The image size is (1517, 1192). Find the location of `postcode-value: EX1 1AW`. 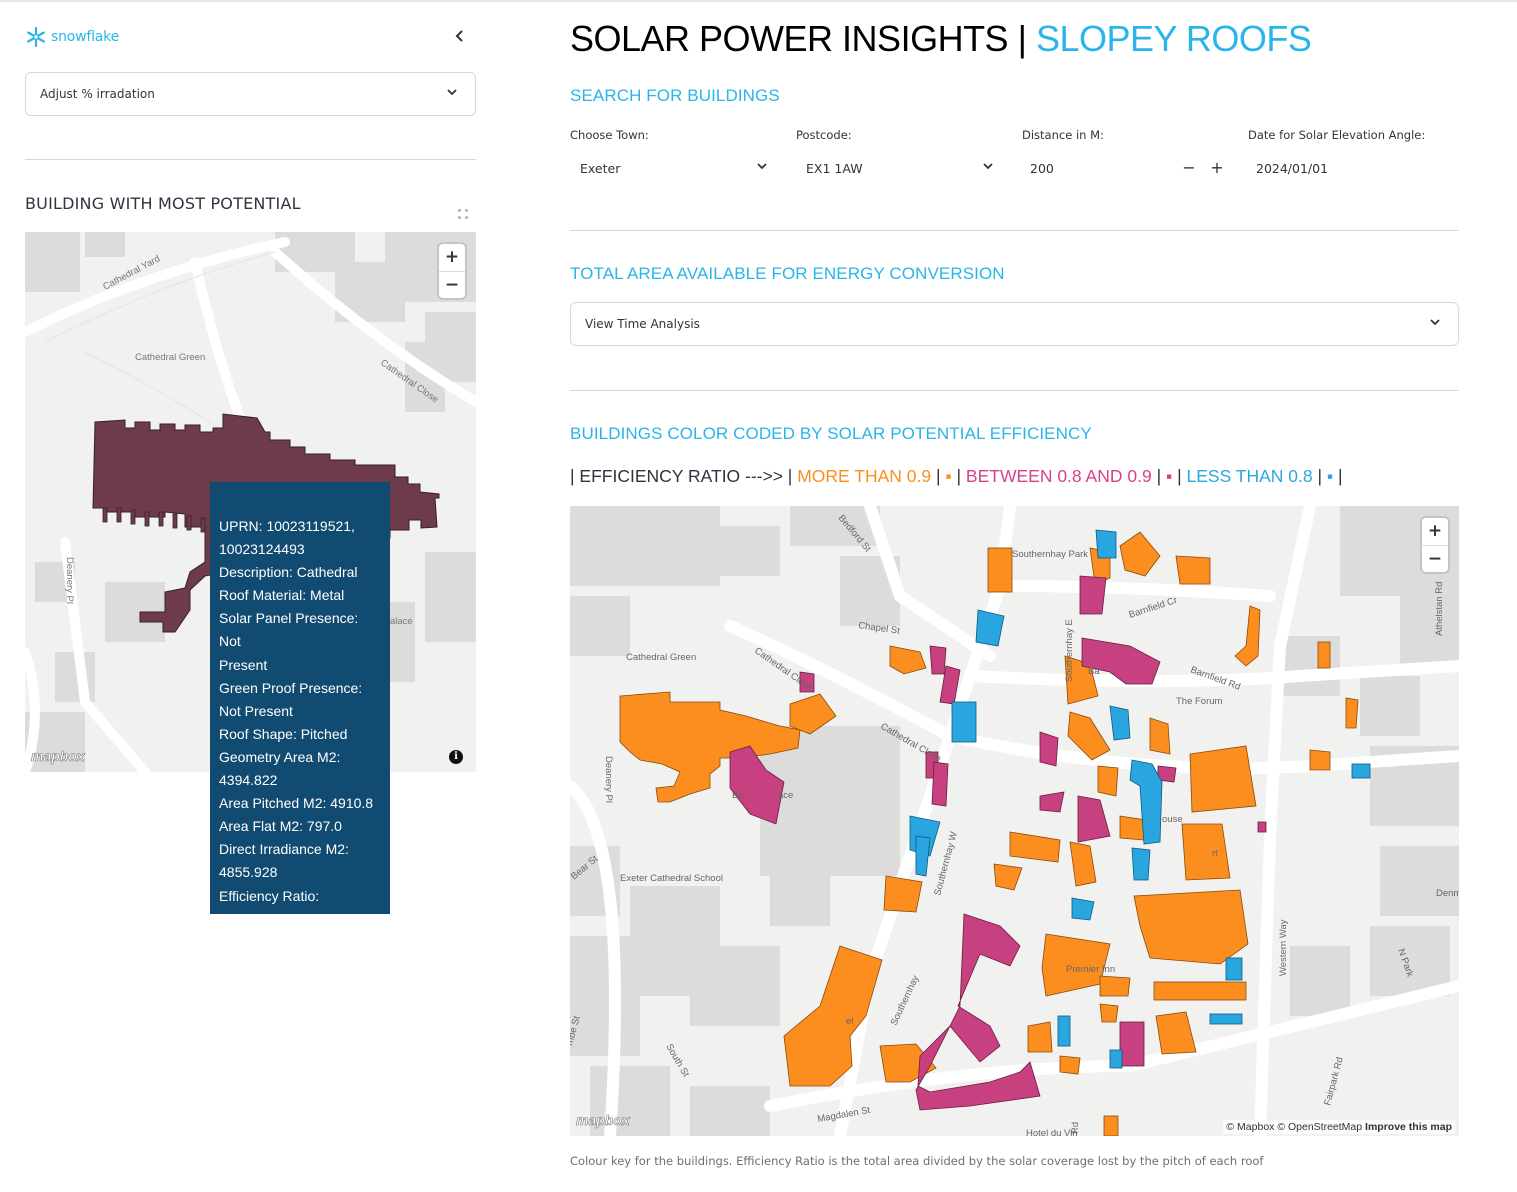

postcode-value: EX1 1AW is located at coordinates (834, 168).